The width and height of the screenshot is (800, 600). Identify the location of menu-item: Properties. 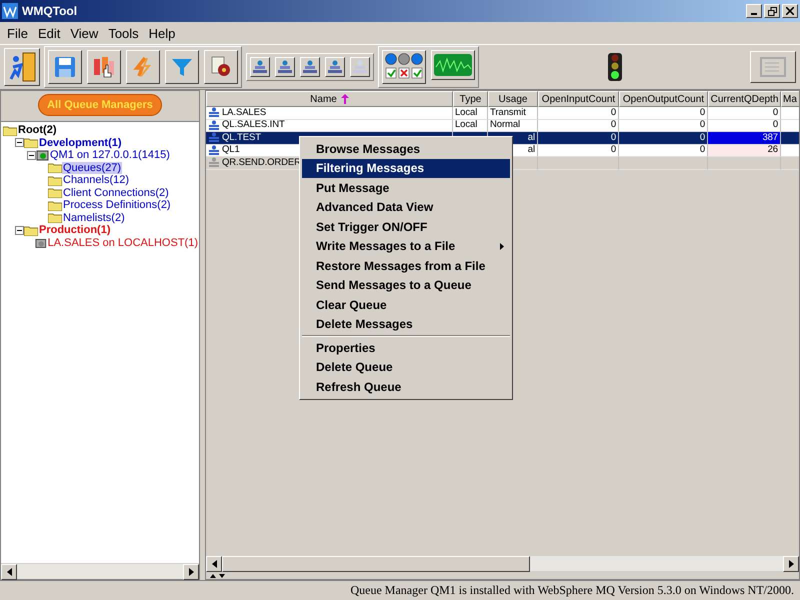
(406, 348).